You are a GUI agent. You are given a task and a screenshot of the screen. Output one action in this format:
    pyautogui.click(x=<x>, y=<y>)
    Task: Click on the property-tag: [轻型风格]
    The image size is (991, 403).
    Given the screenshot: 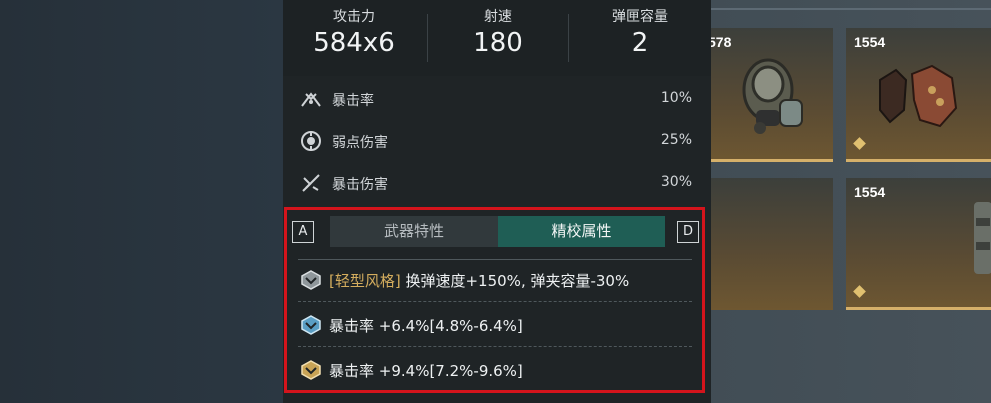 What is the action you would take?
    pyautogui.click(x=365, y=281)
    